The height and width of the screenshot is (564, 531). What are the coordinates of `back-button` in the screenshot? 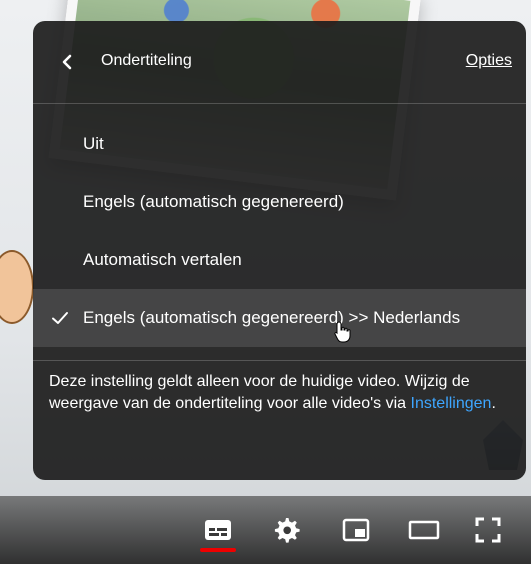 It's located at (67, 62).